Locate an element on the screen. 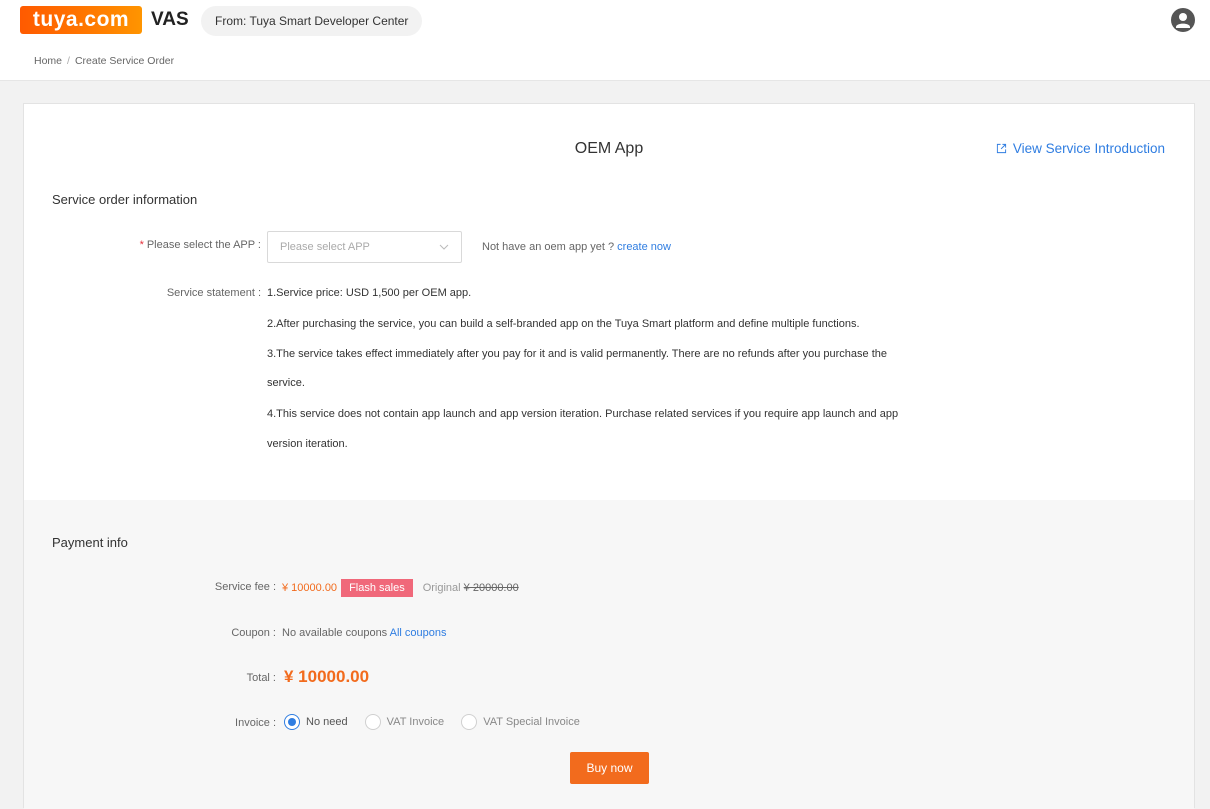 The image size is (1210, 809). external-link-icon is located at coordinates (1001, 148).